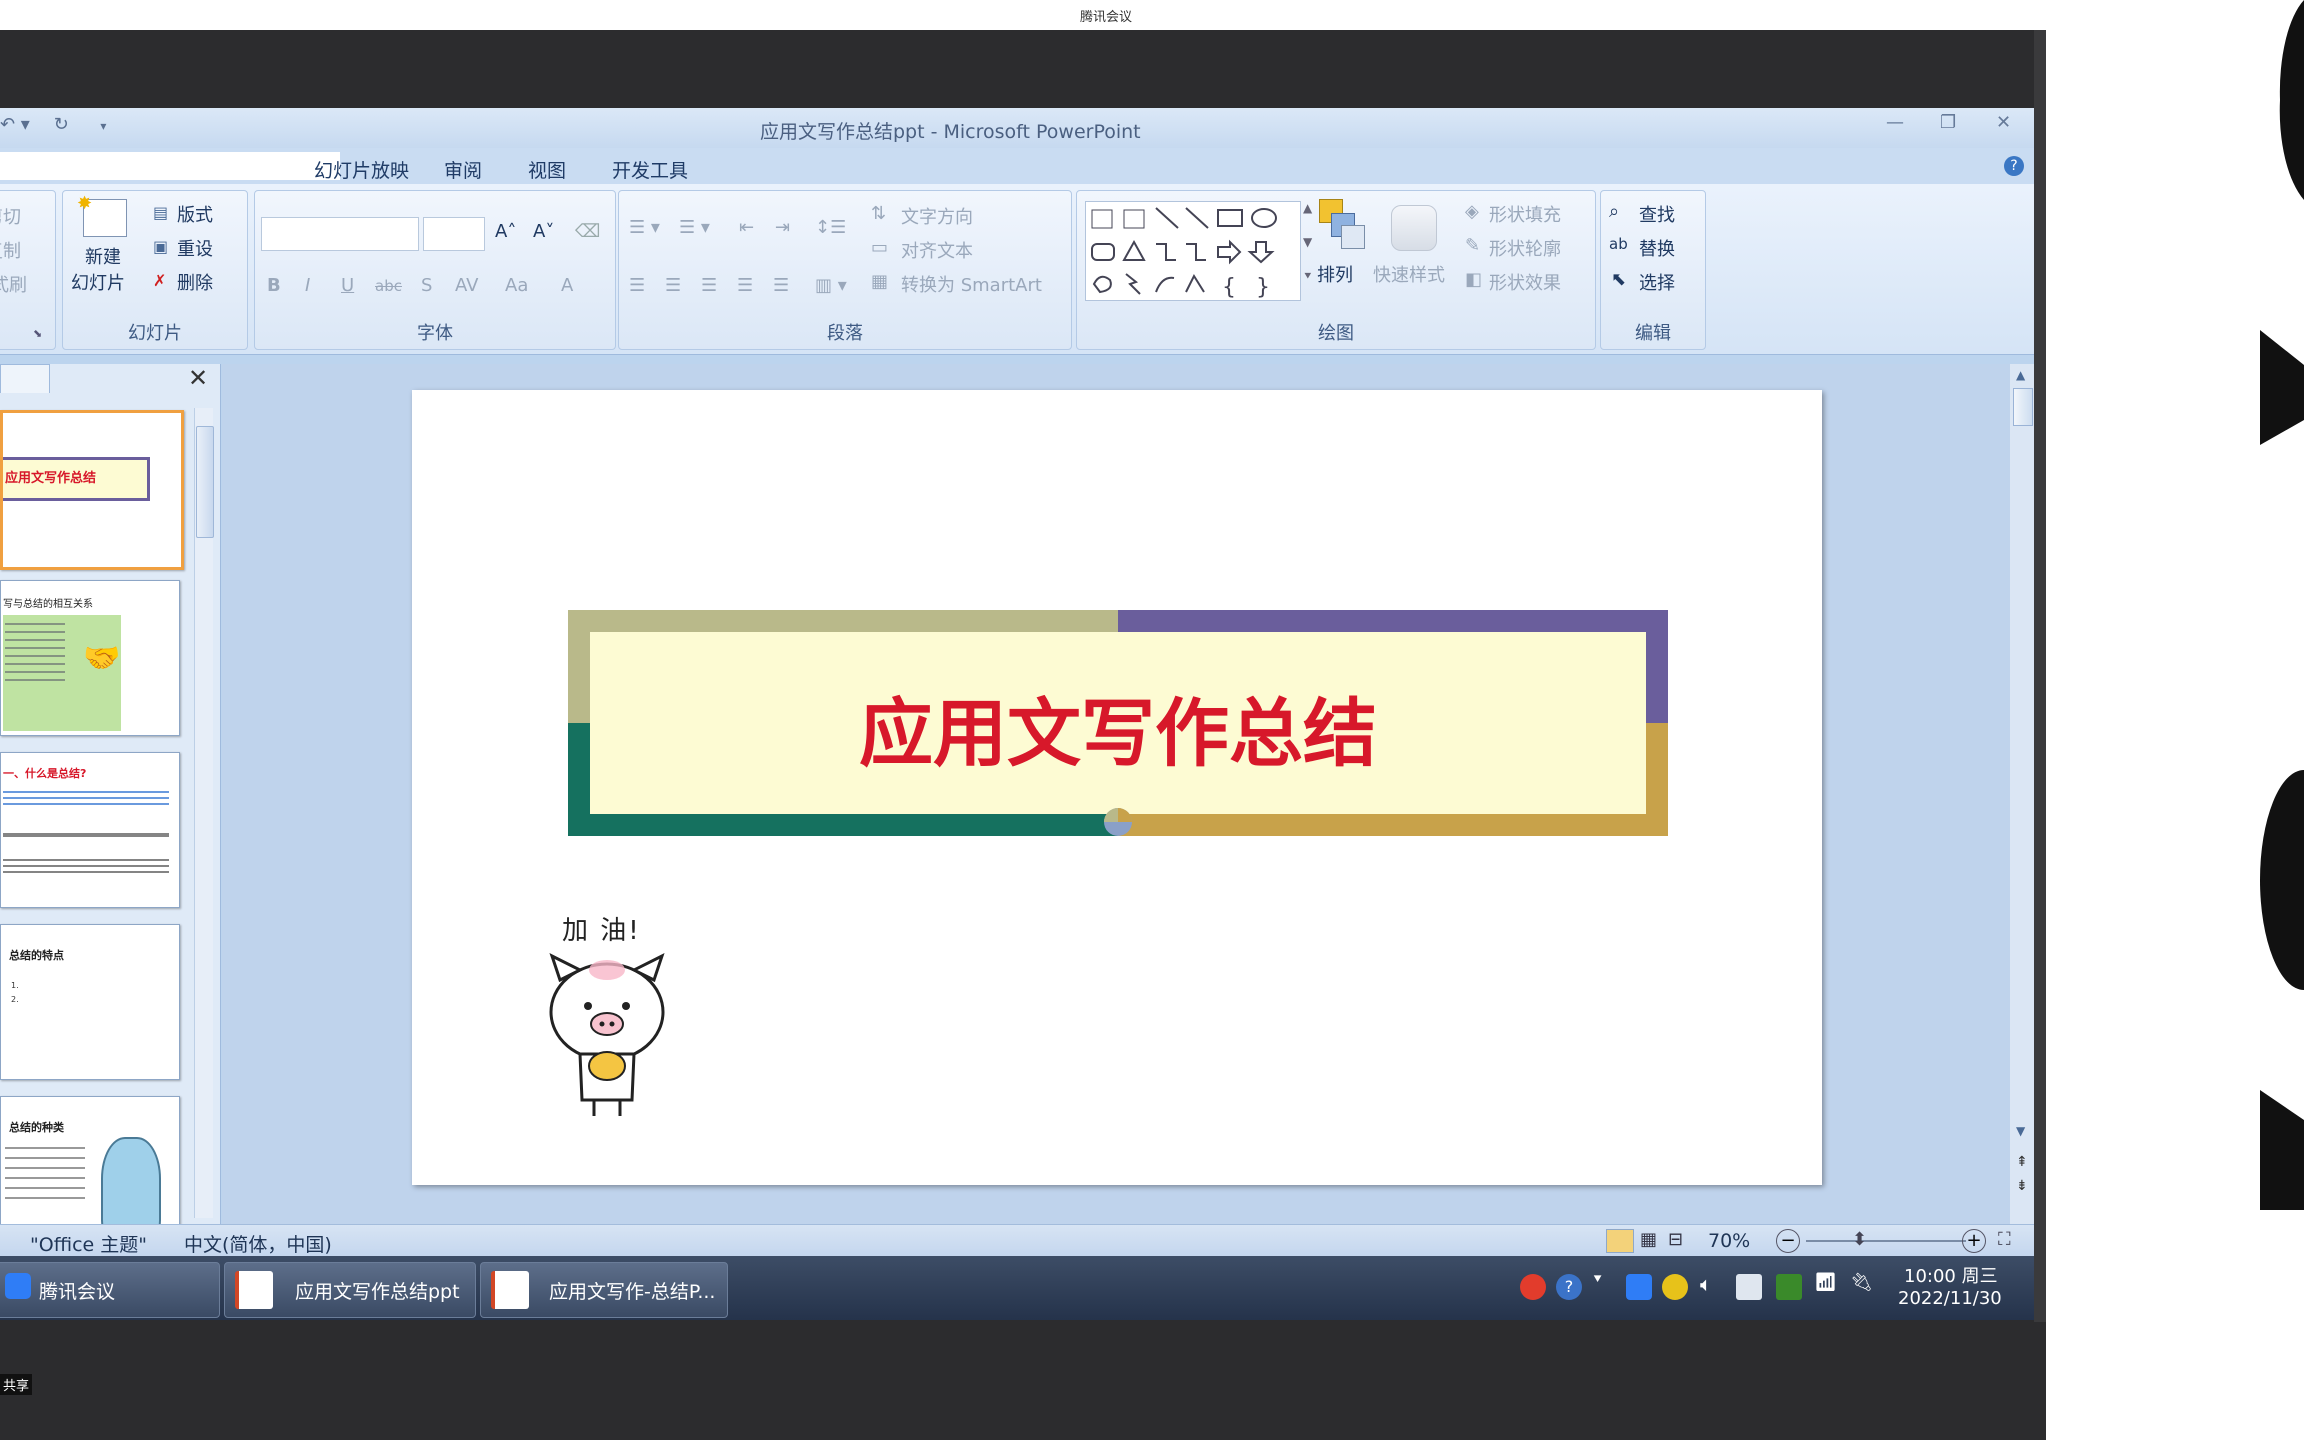 The image size is (2304, 1440). Describe the element at coordinates (388, 286) in the screenshot. I see `strikethrough-button: abc` at that location.